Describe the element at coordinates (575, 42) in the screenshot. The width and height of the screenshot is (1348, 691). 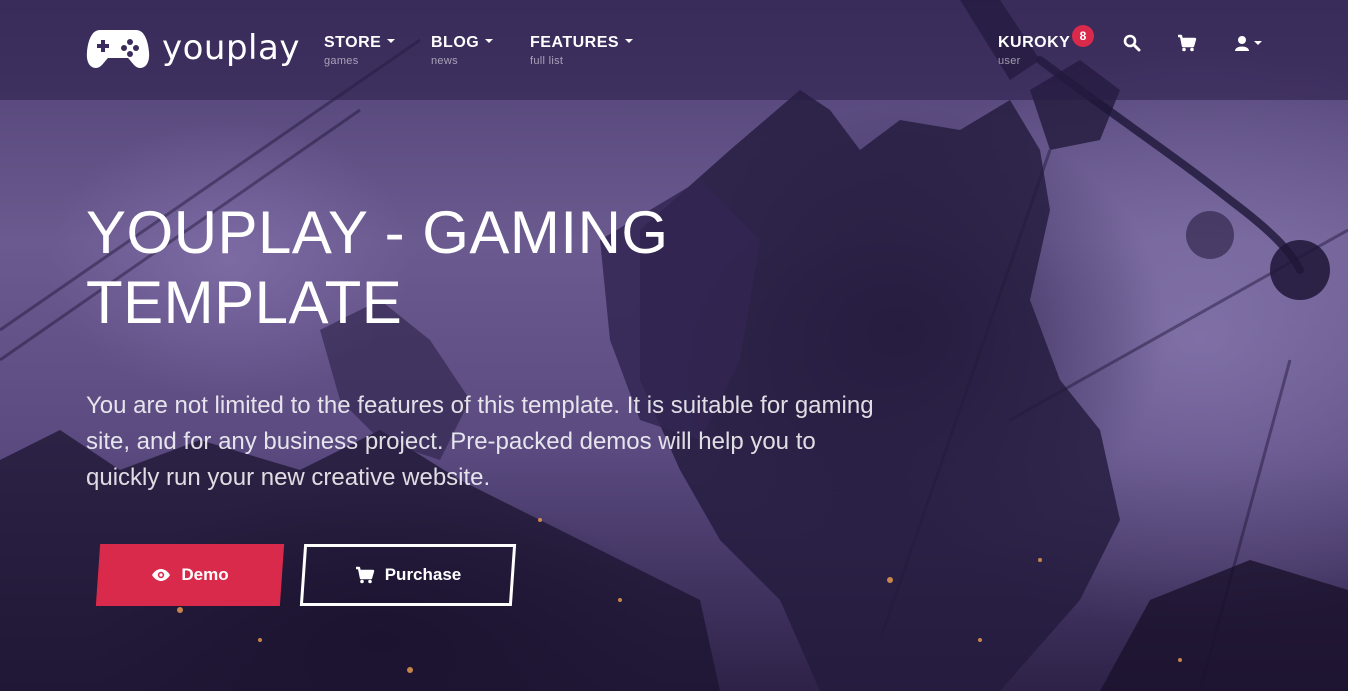
I see `nav-features-label: FEATURES` at that location.